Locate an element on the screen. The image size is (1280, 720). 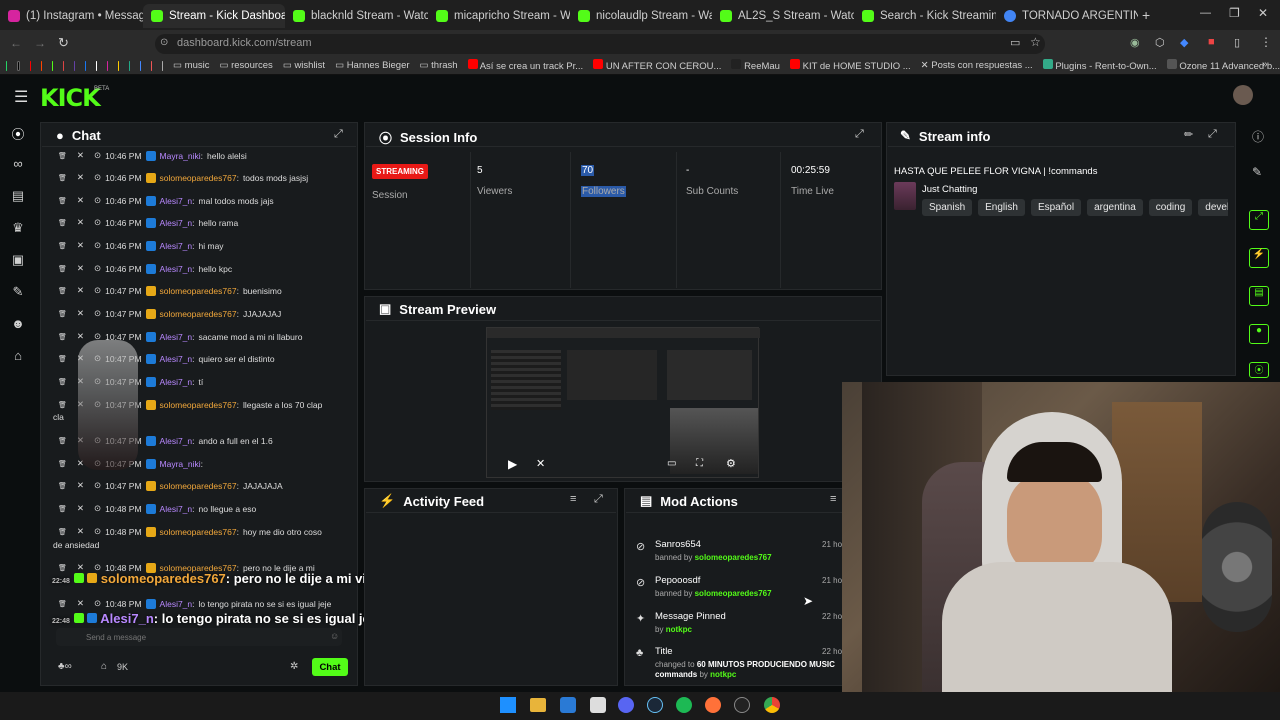
users-icon: ☻ is located at coordinates (18, 324).